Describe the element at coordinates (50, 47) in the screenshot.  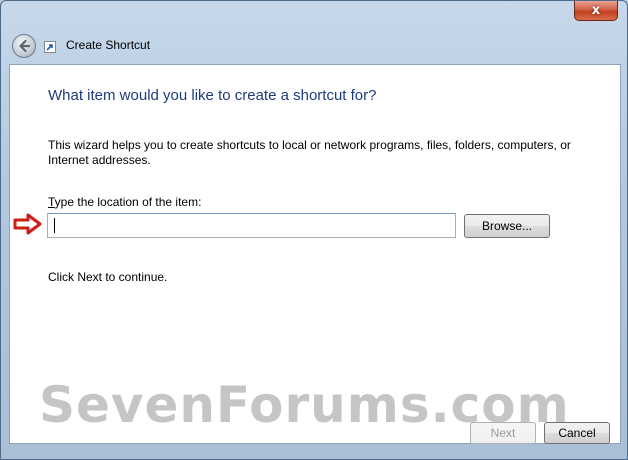
I see `shortcut-icon` at that location.